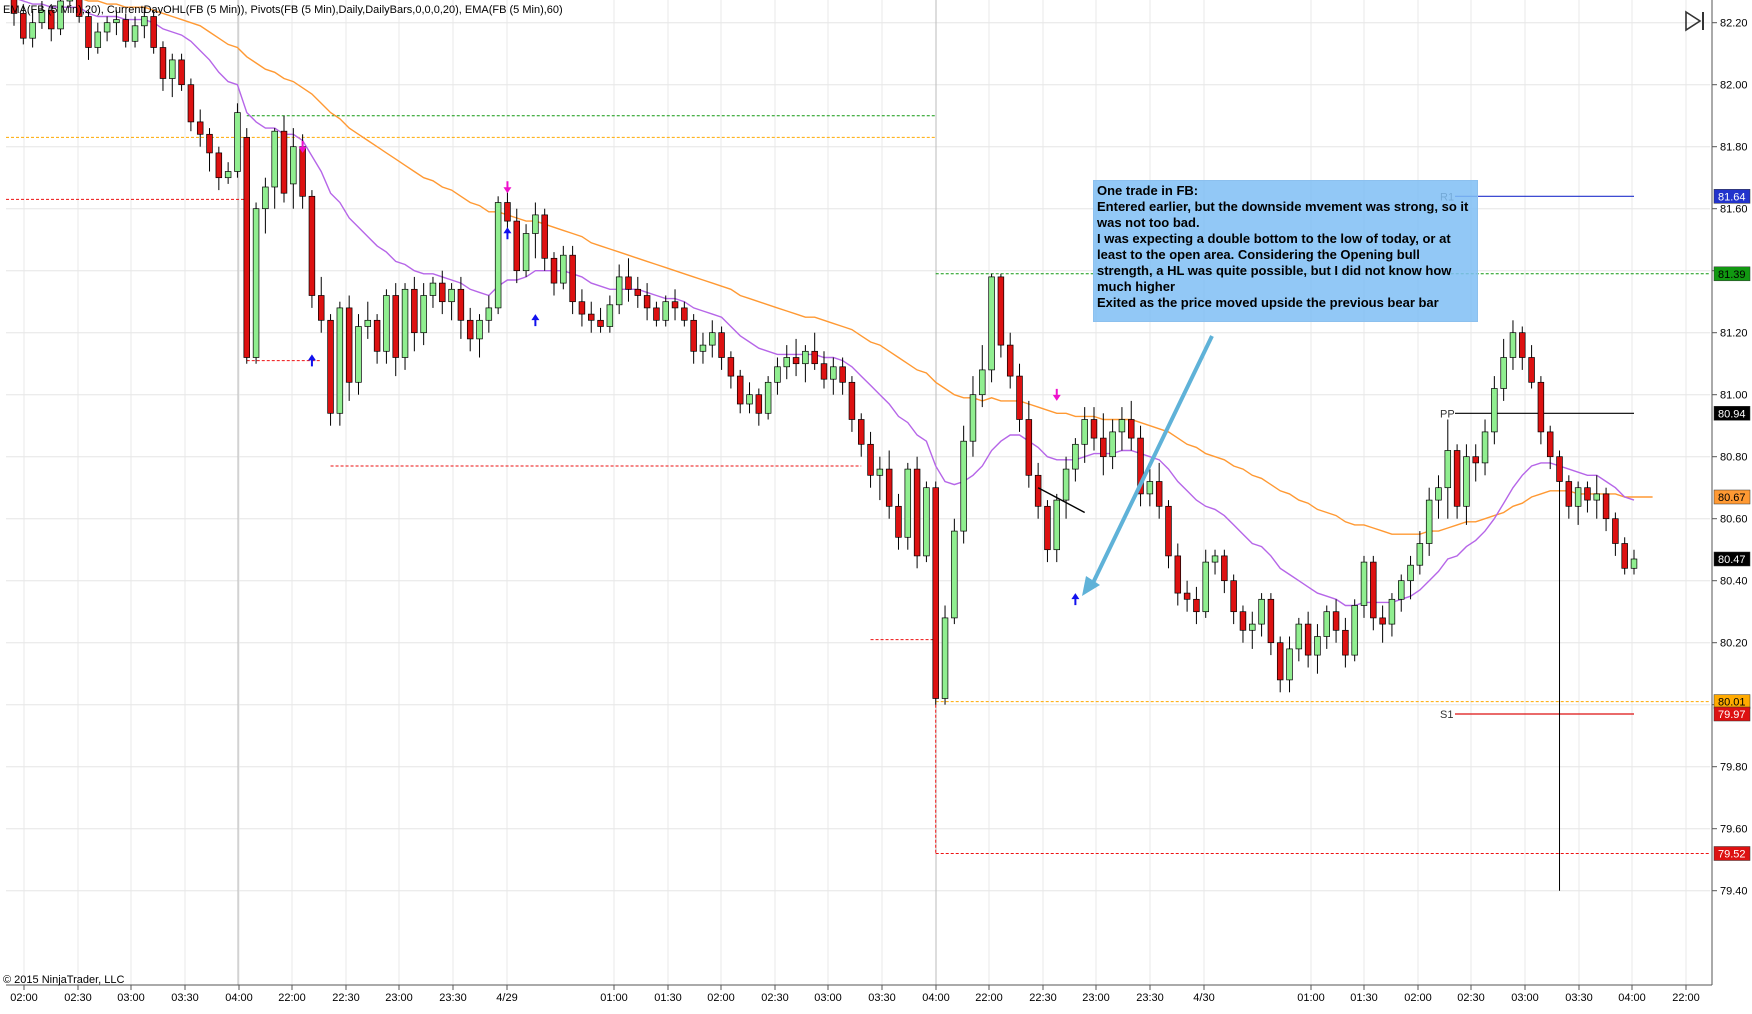 This screenshot has width=1752, height=1014. Describe the element at coordinates (1311, 998) in the screenshot. I see `x-tick-label: 01:00` at that location.